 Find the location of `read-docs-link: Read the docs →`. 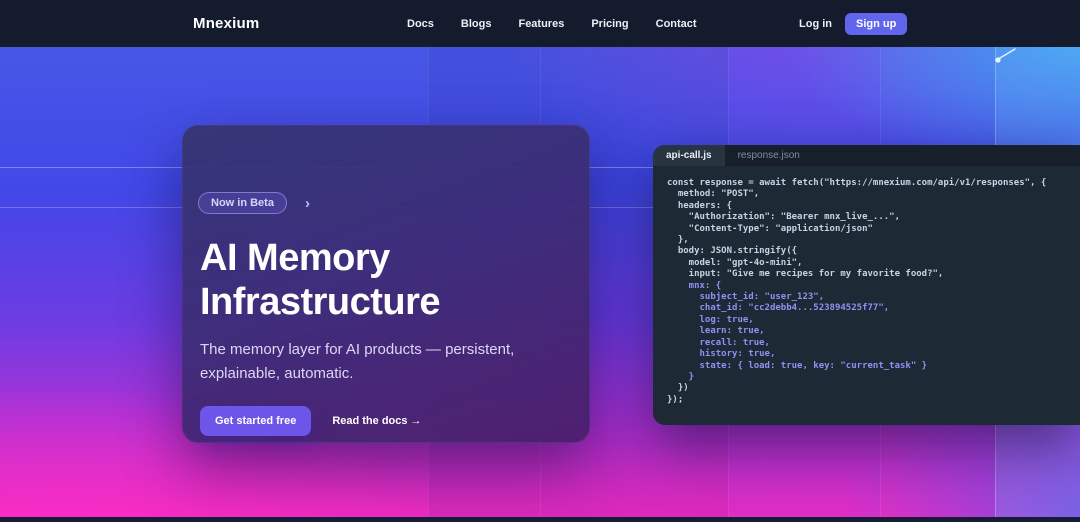

read-docs-link: Read the docs → is located at coordinates (376, 421).